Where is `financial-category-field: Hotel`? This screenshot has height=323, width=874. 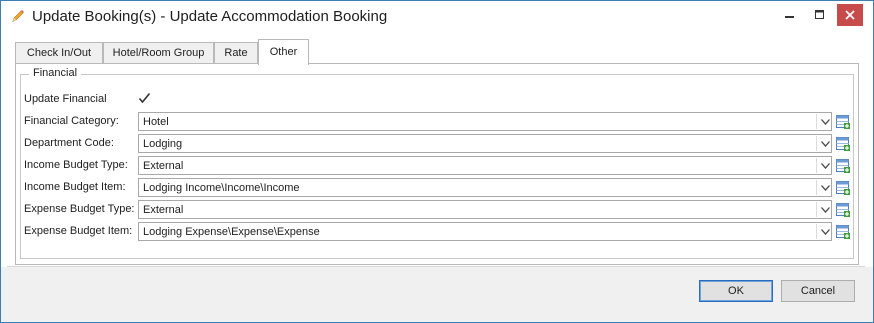 financial-category-field: Hotel is located at coordinates (485, 121).